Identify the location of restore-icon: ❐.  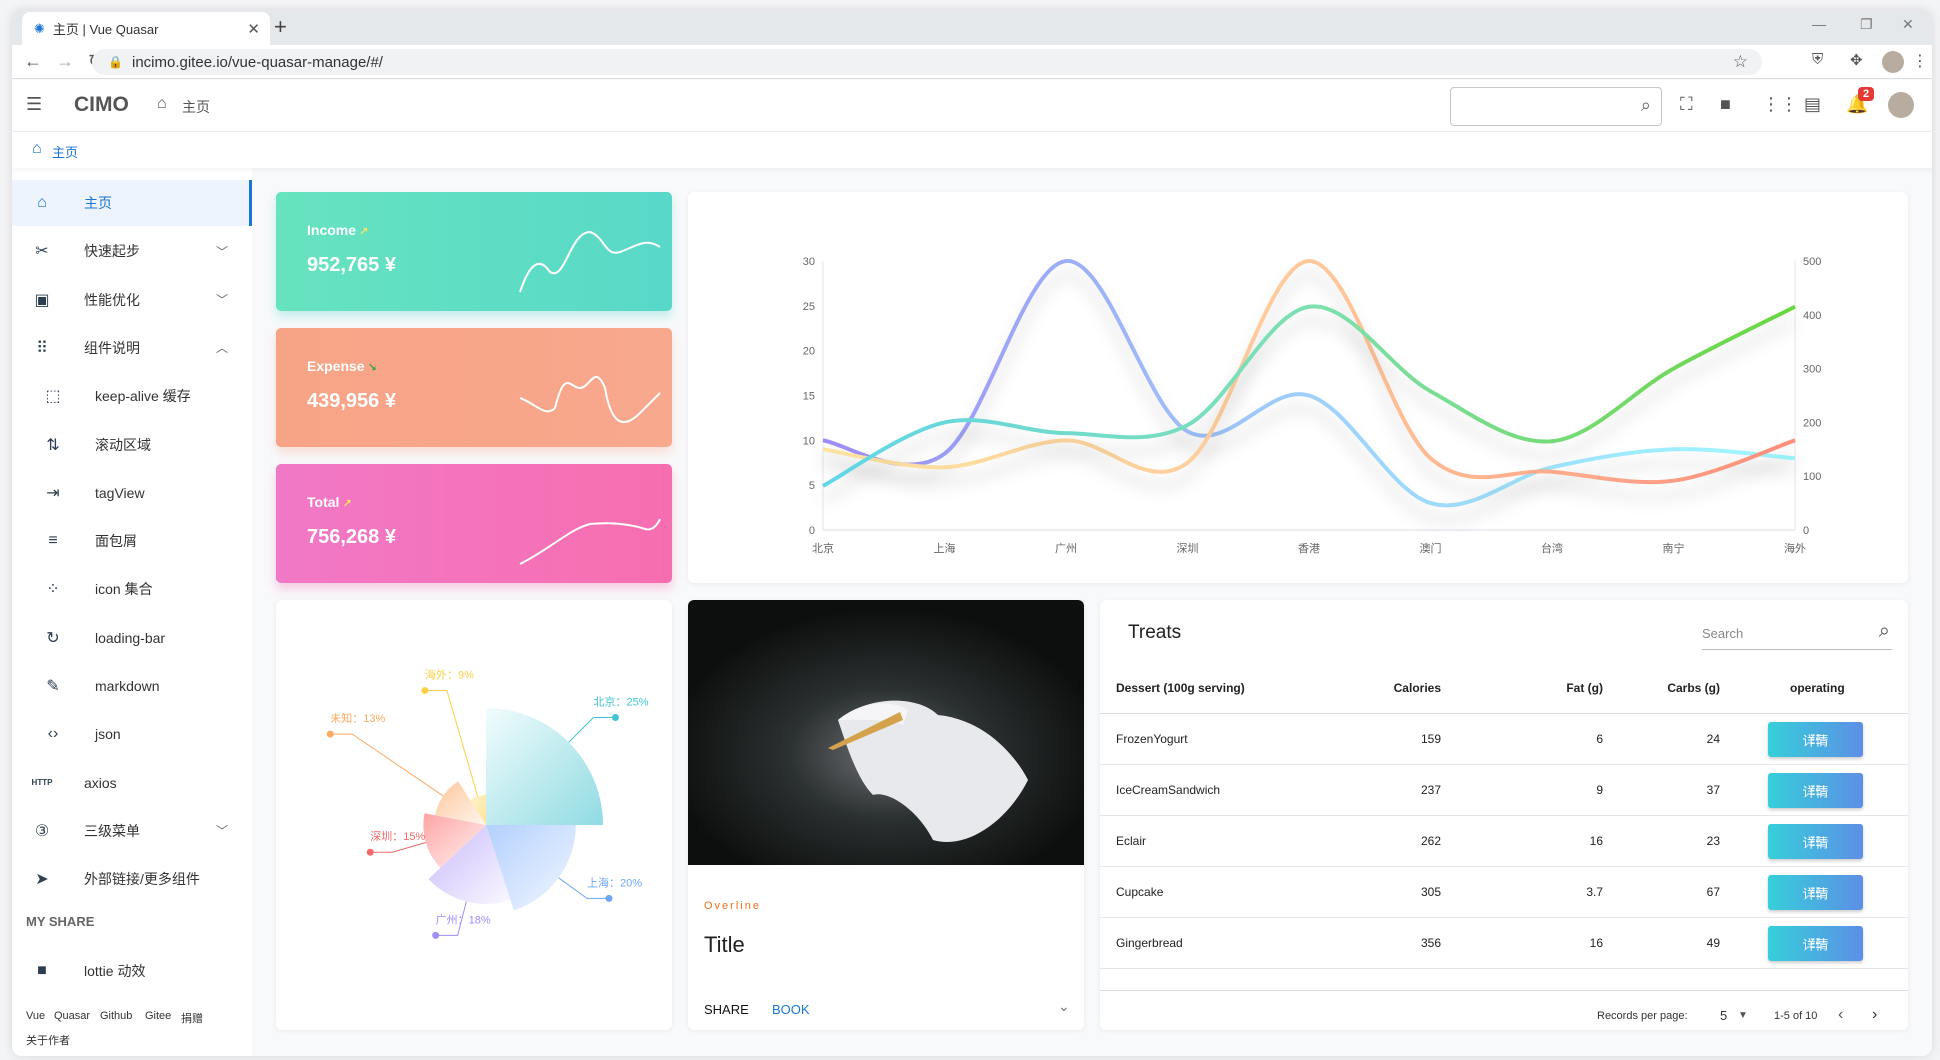
(1866, 24).